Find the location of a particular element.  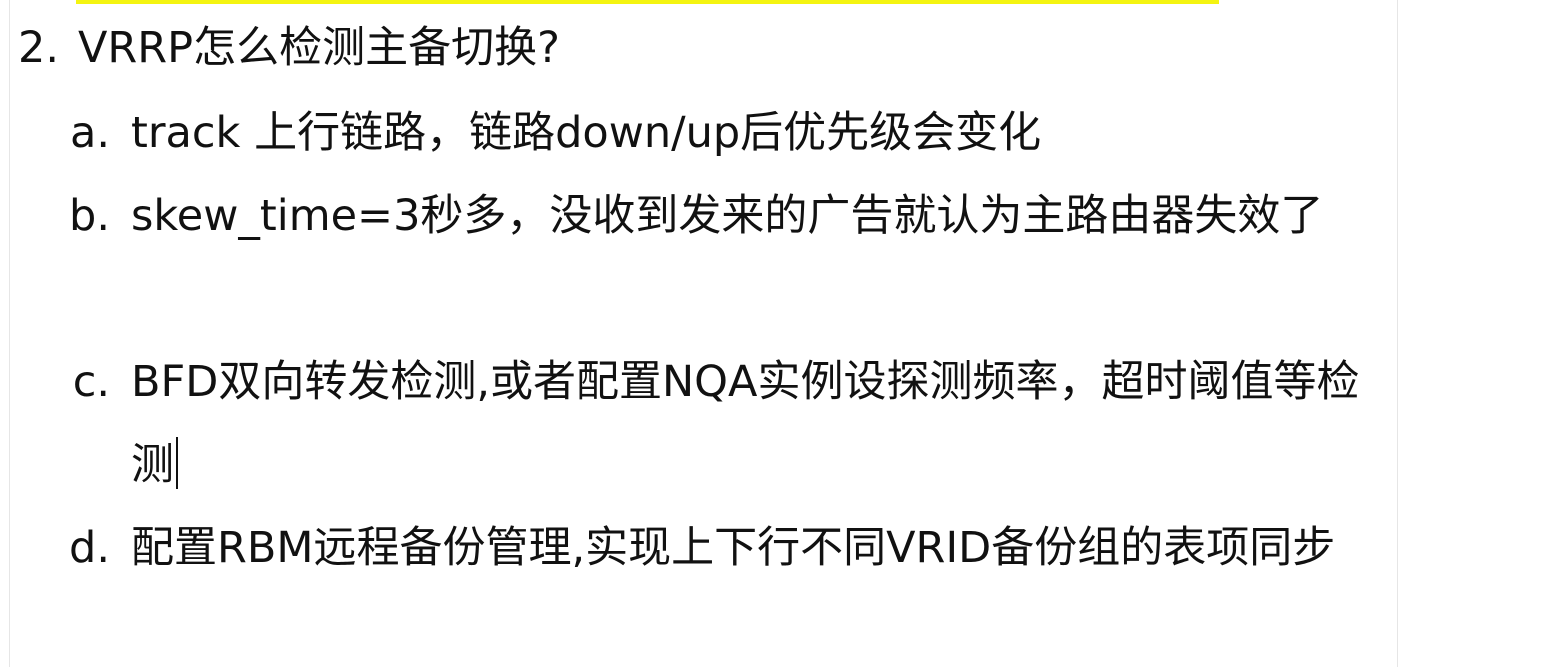

list-item-text: 配置RBM远程备份管理,实现上下行不同VRID备份组的表项同步 is located at coordinates (733, 548).